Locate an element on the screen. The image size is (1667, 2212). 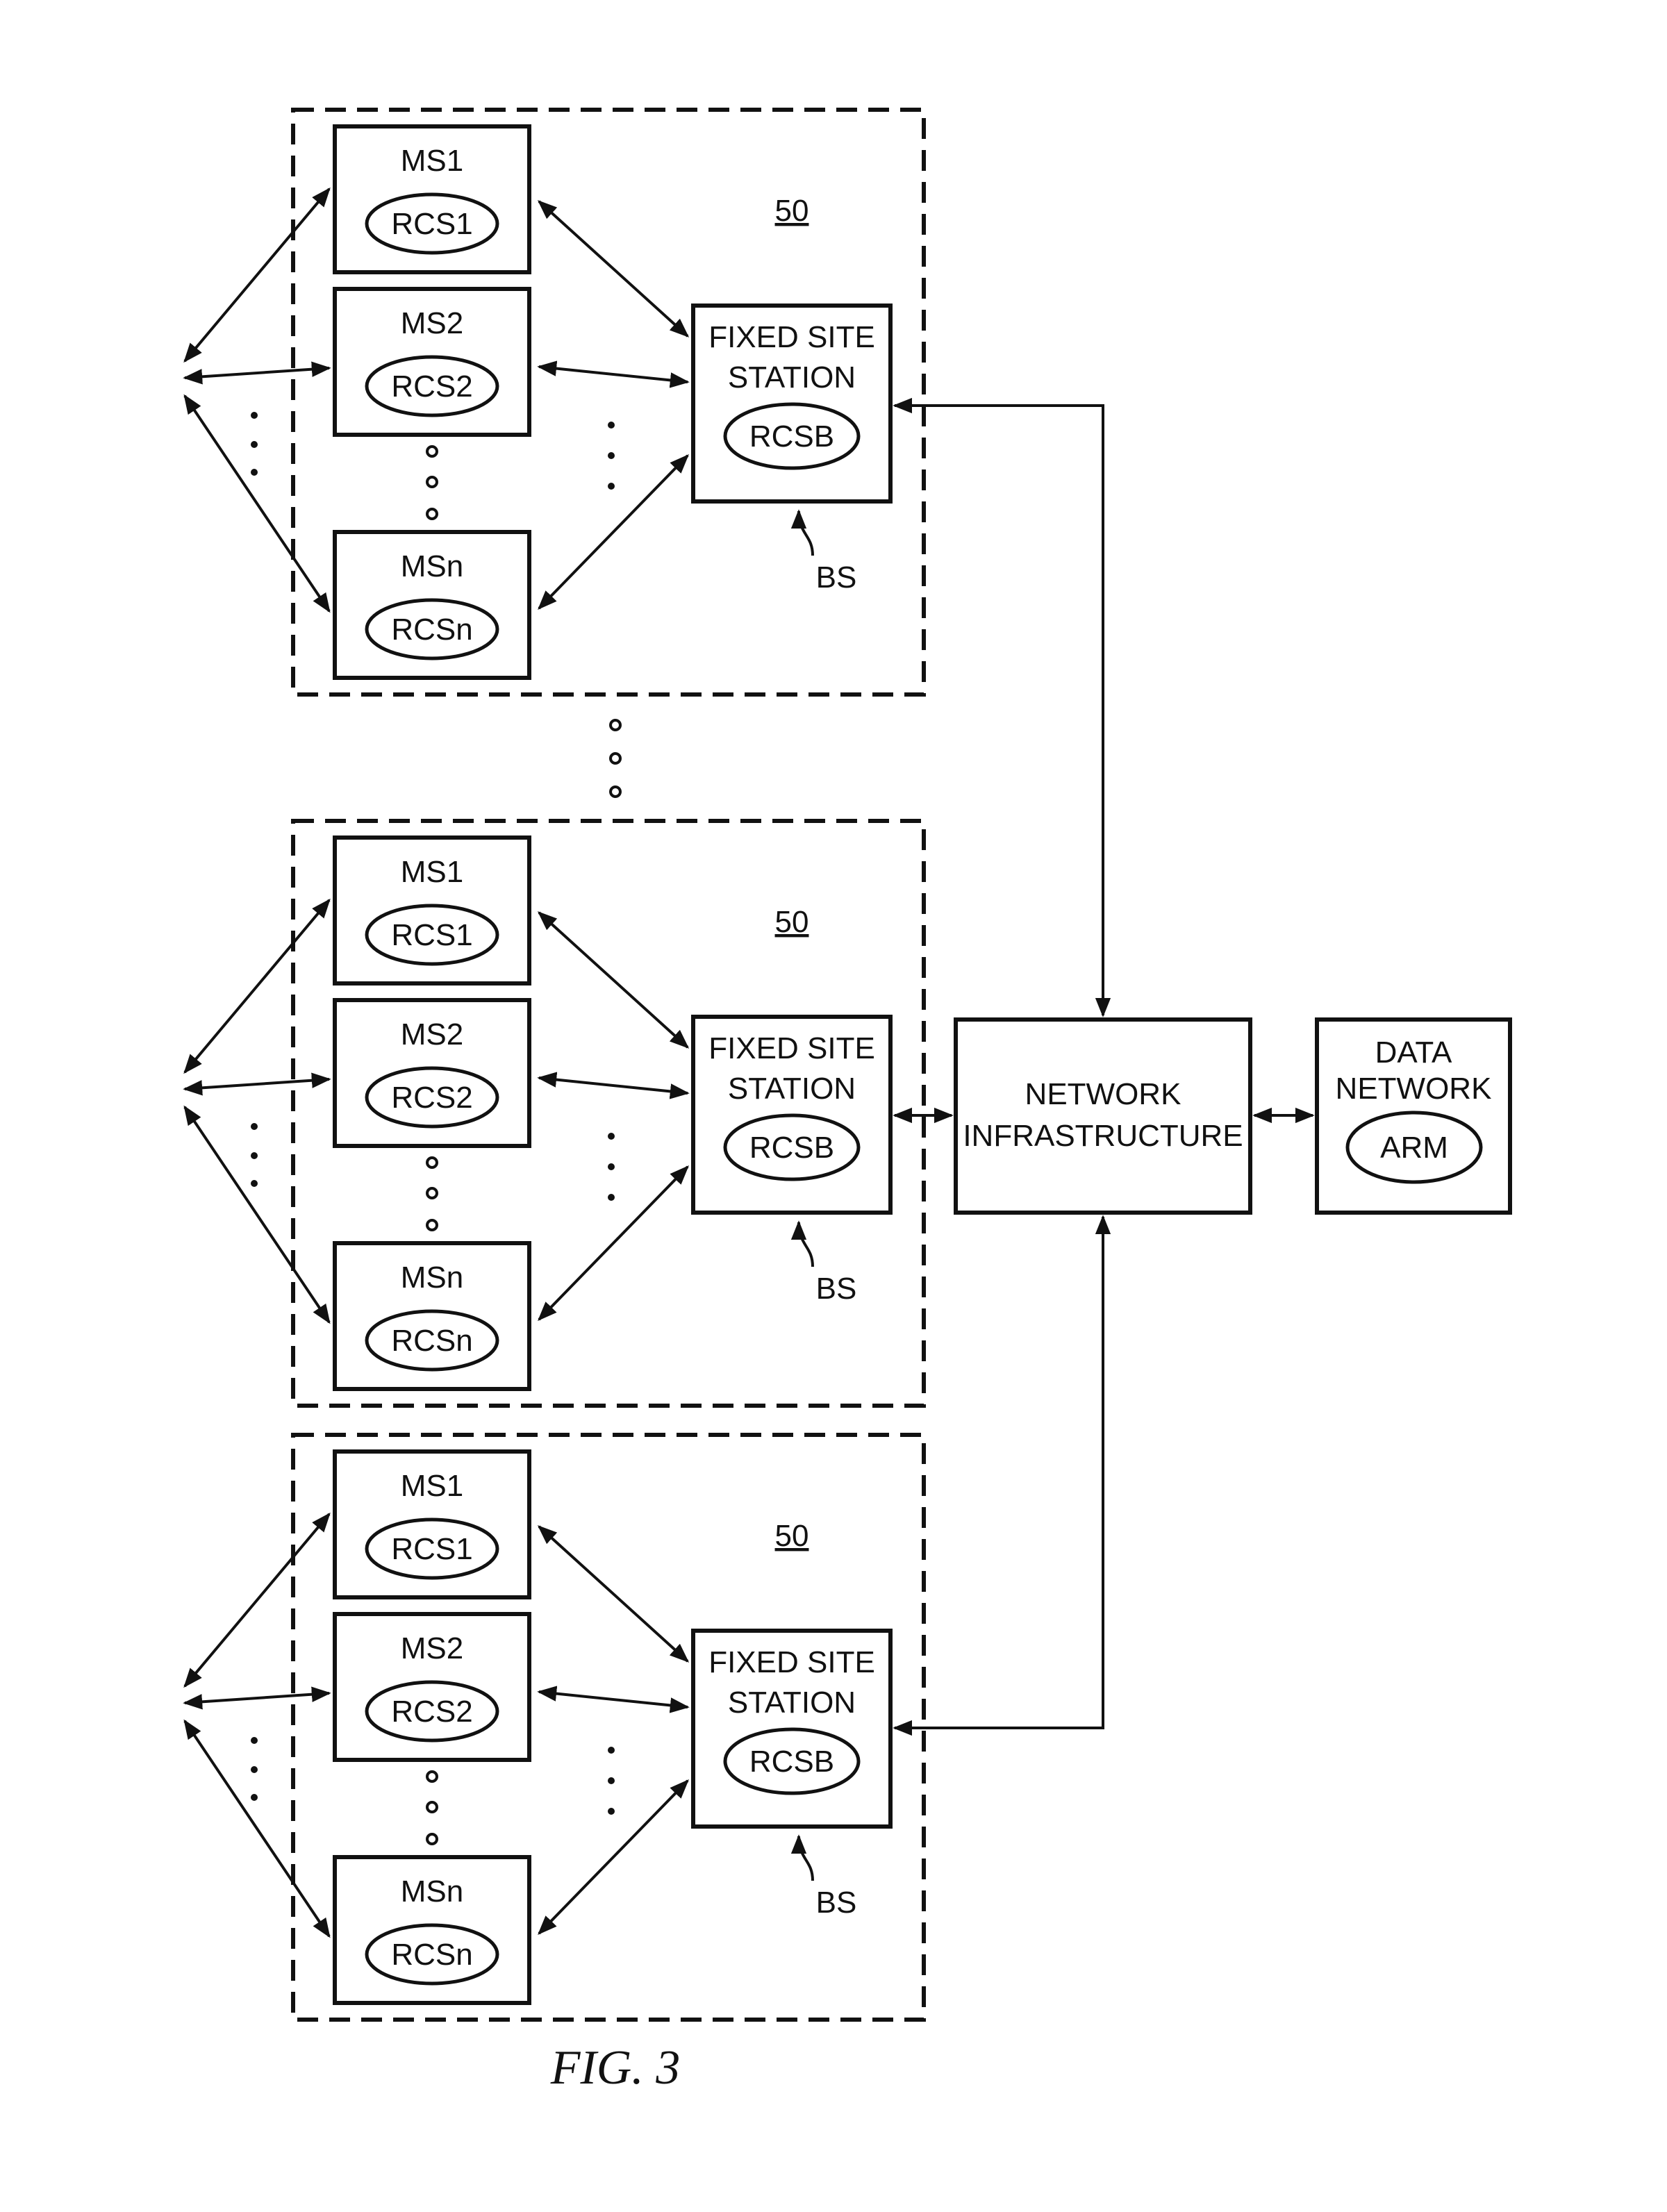
network-infrastructure-block: NETWORK INFRASTRUCTURE is located at coordinates (1103, 1116).